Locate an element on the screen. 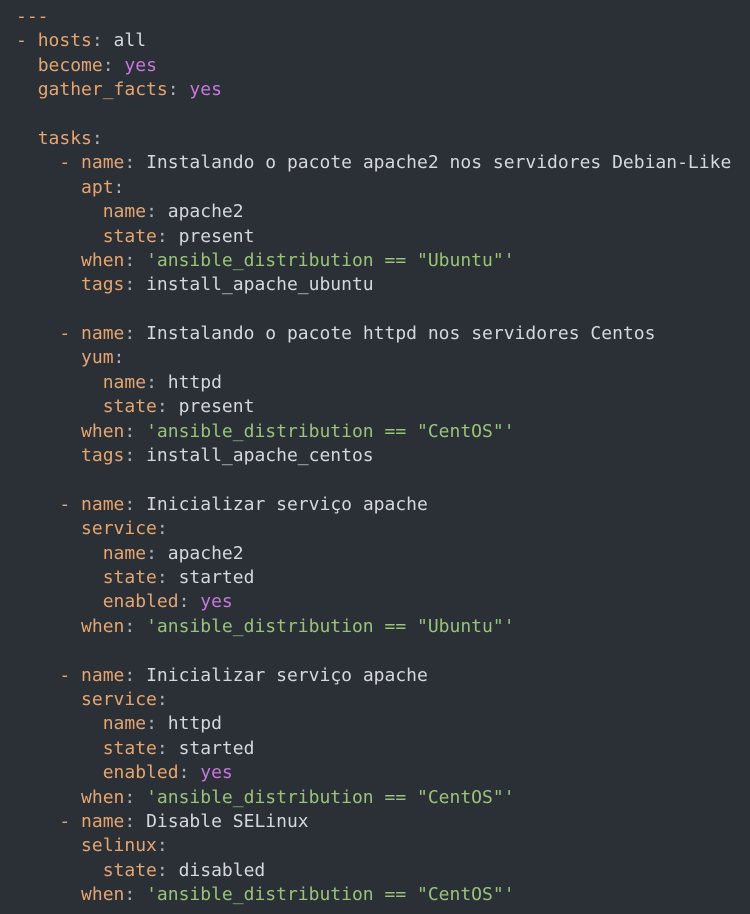 This screenshot has height=914, width=750. code-line: become: yes is located at coordinates (383, 66).